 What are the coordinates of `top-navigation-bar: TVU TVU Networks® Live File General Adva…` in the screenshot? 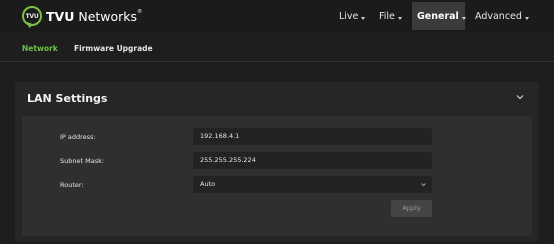 It's located at (277, 16).